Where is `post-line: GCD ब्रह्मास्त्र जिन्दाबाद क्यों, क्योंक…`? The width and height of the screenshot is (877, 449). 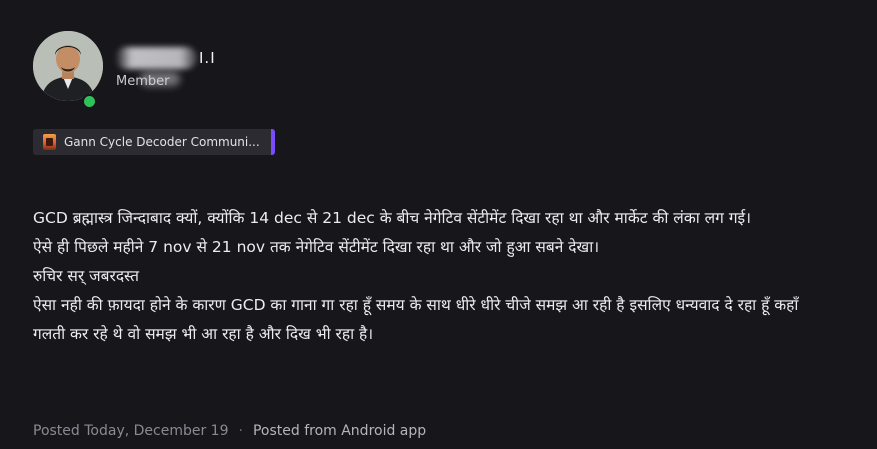
post-line: GCD ब्रह्मास्त्र जिन्दाबाद क्यों, क्योंक… is located at coordinates (392, 218).